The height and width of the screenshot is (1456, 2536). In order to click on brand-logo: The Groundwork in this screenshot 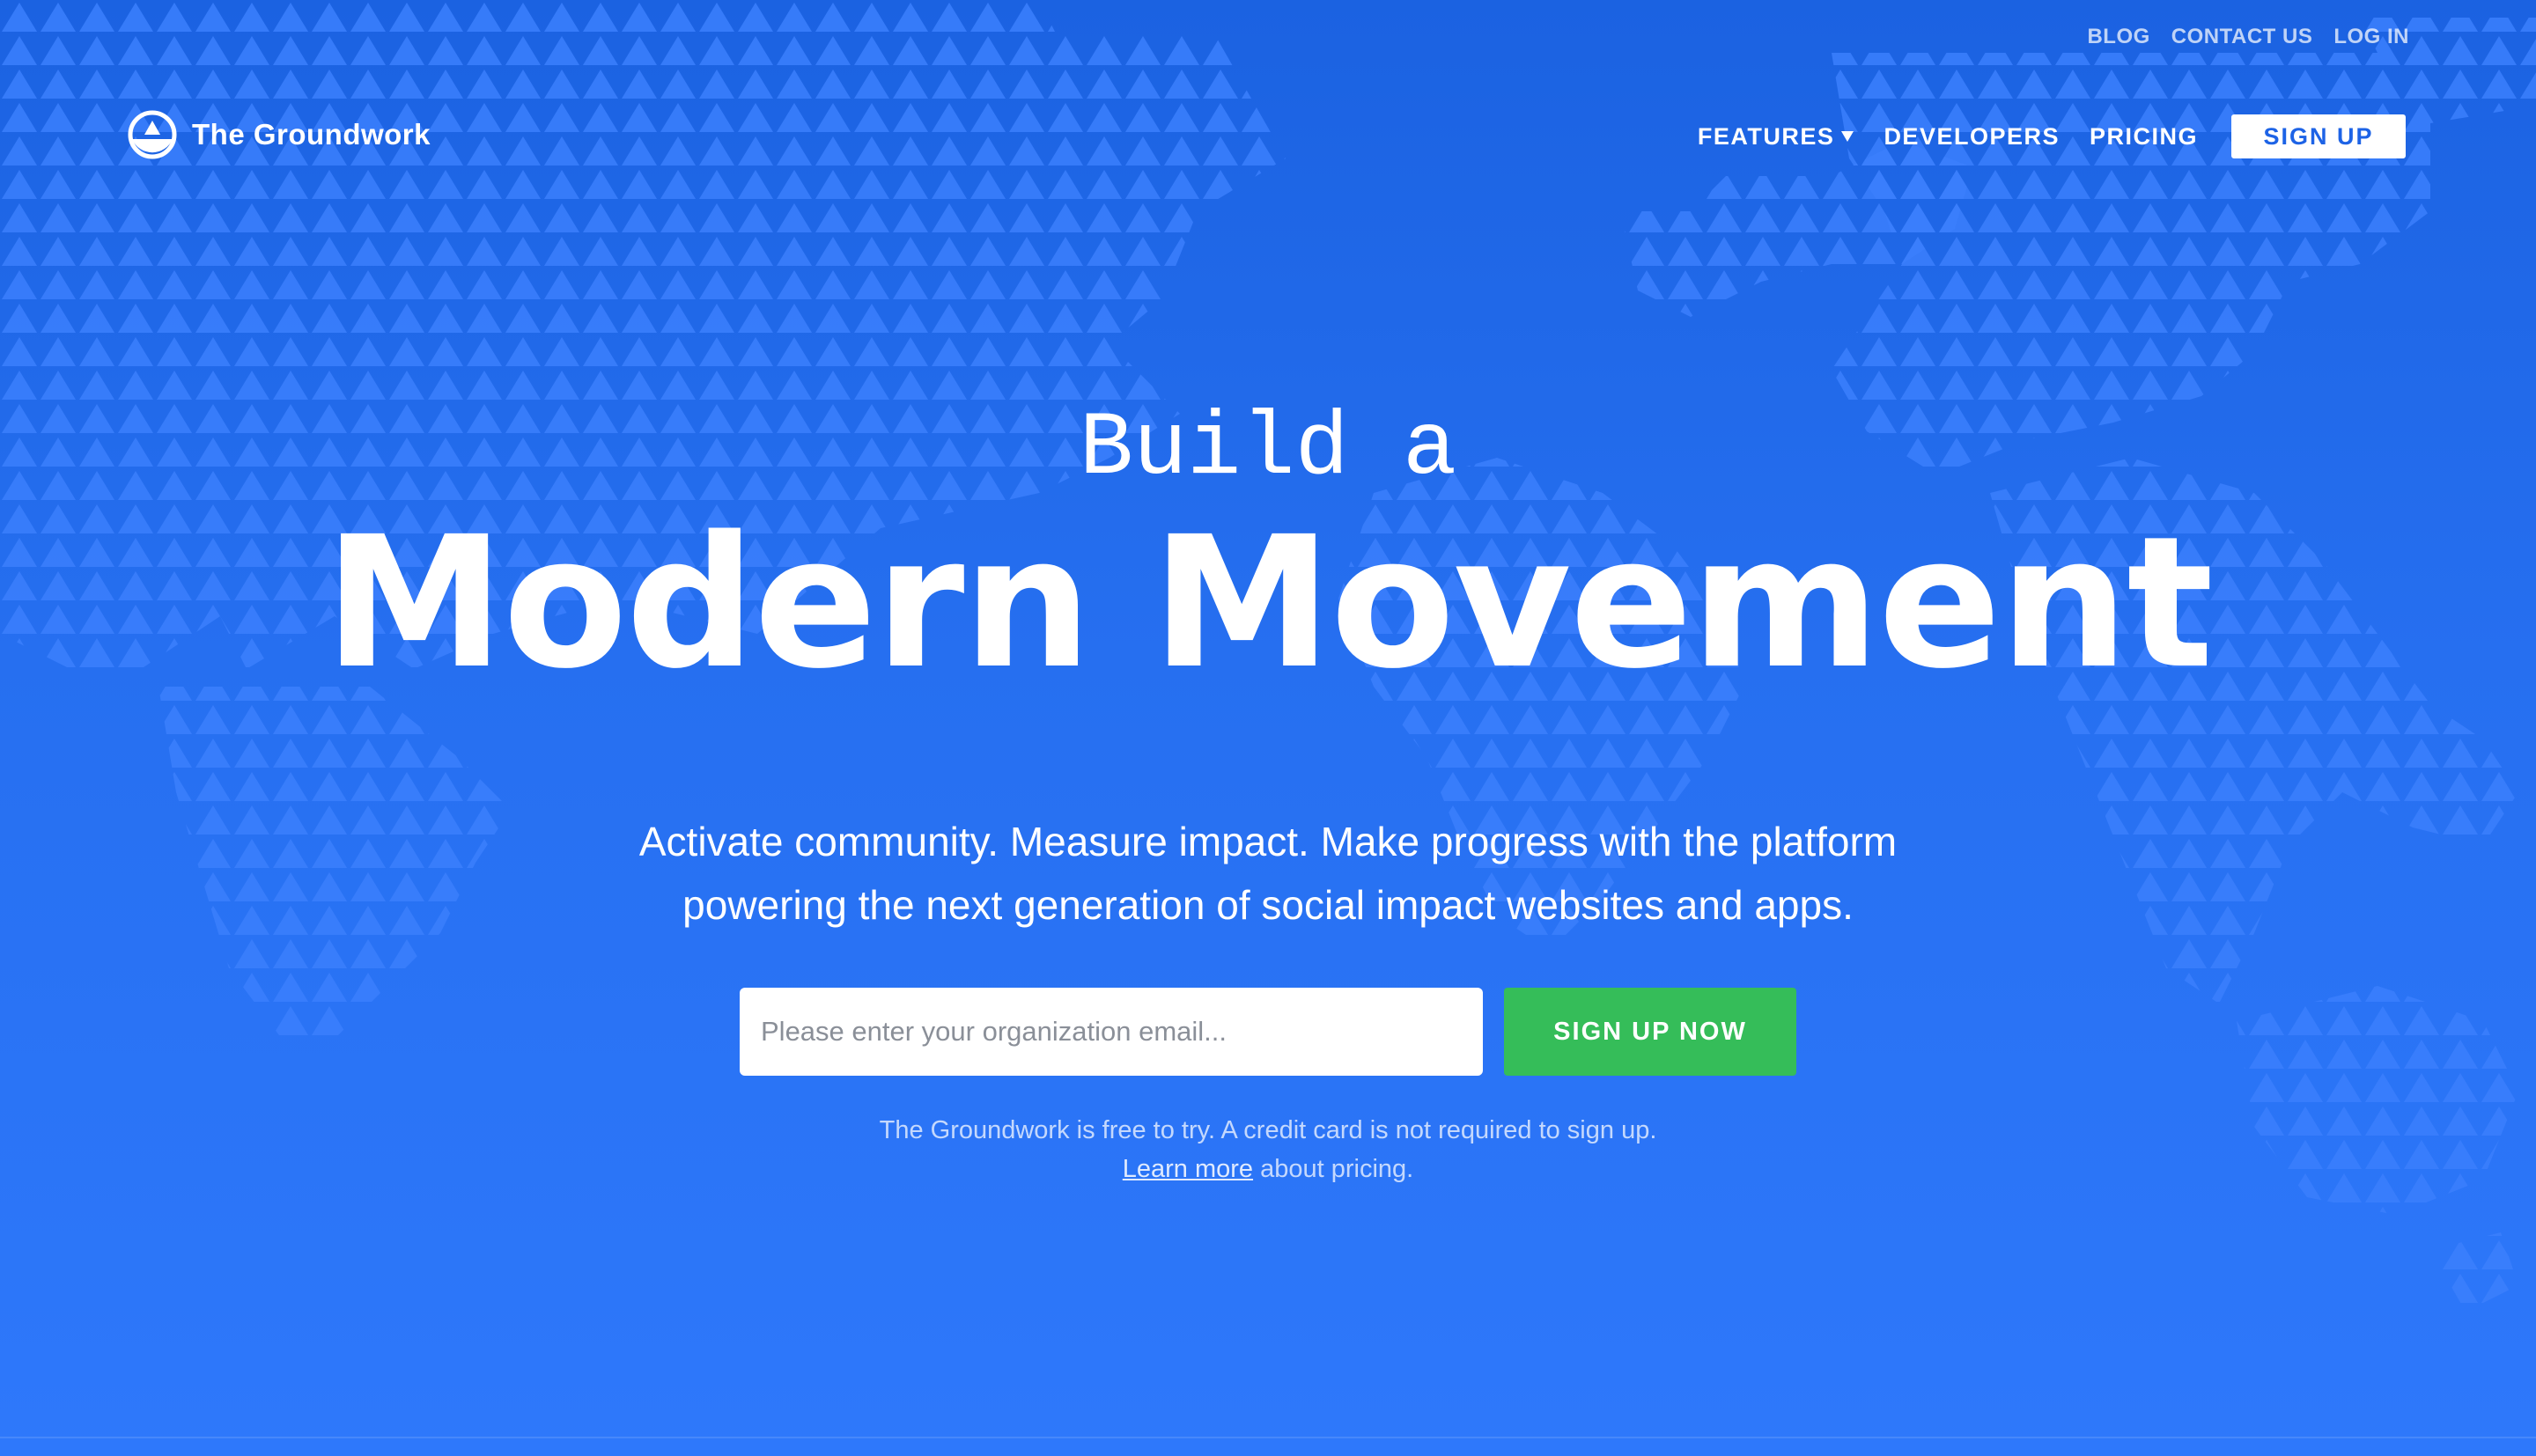, I will do `click(279, 135)`.